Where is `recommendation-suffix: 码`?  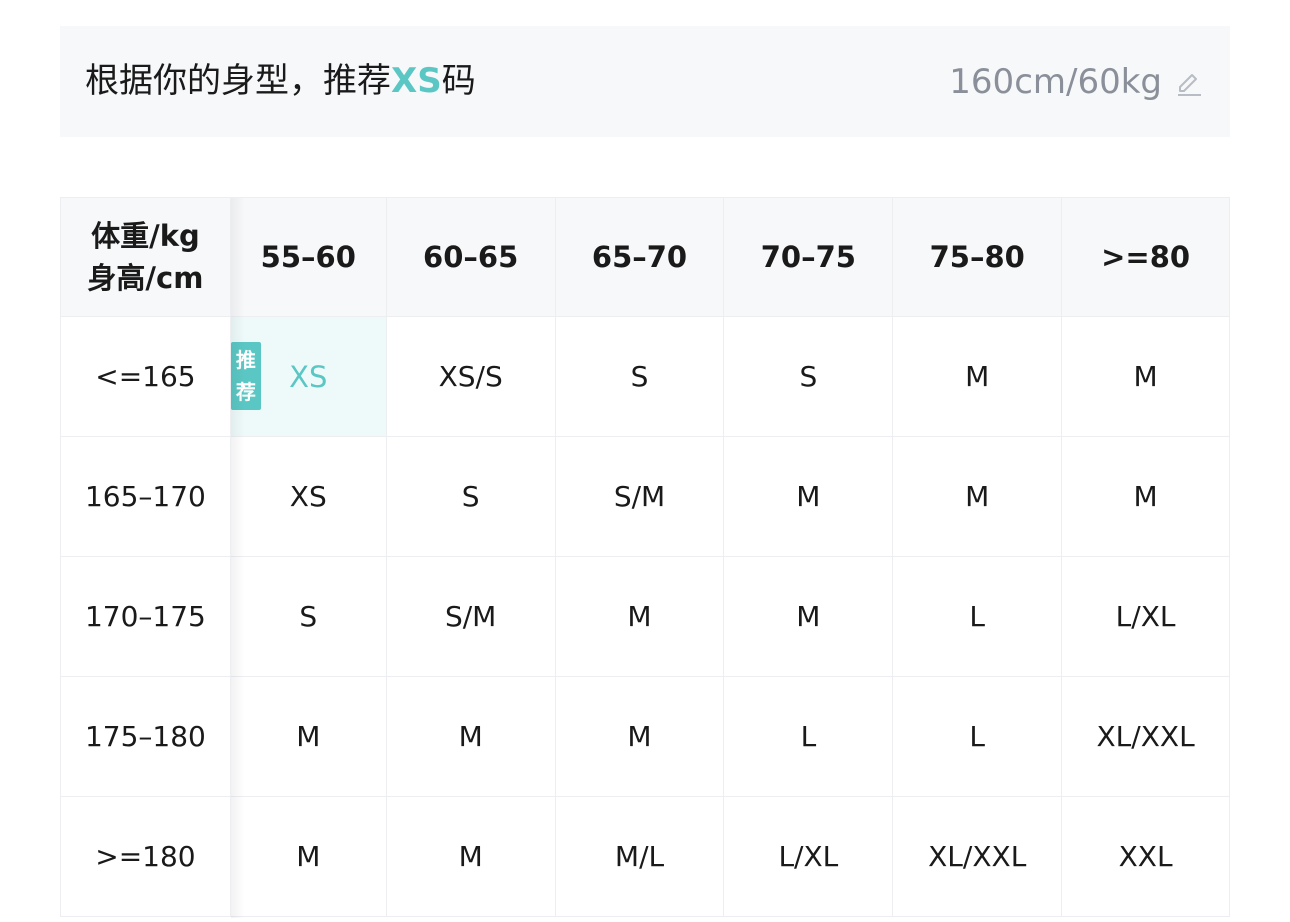
recommendation-suffix: 码 is located at coordinates (458, 81).